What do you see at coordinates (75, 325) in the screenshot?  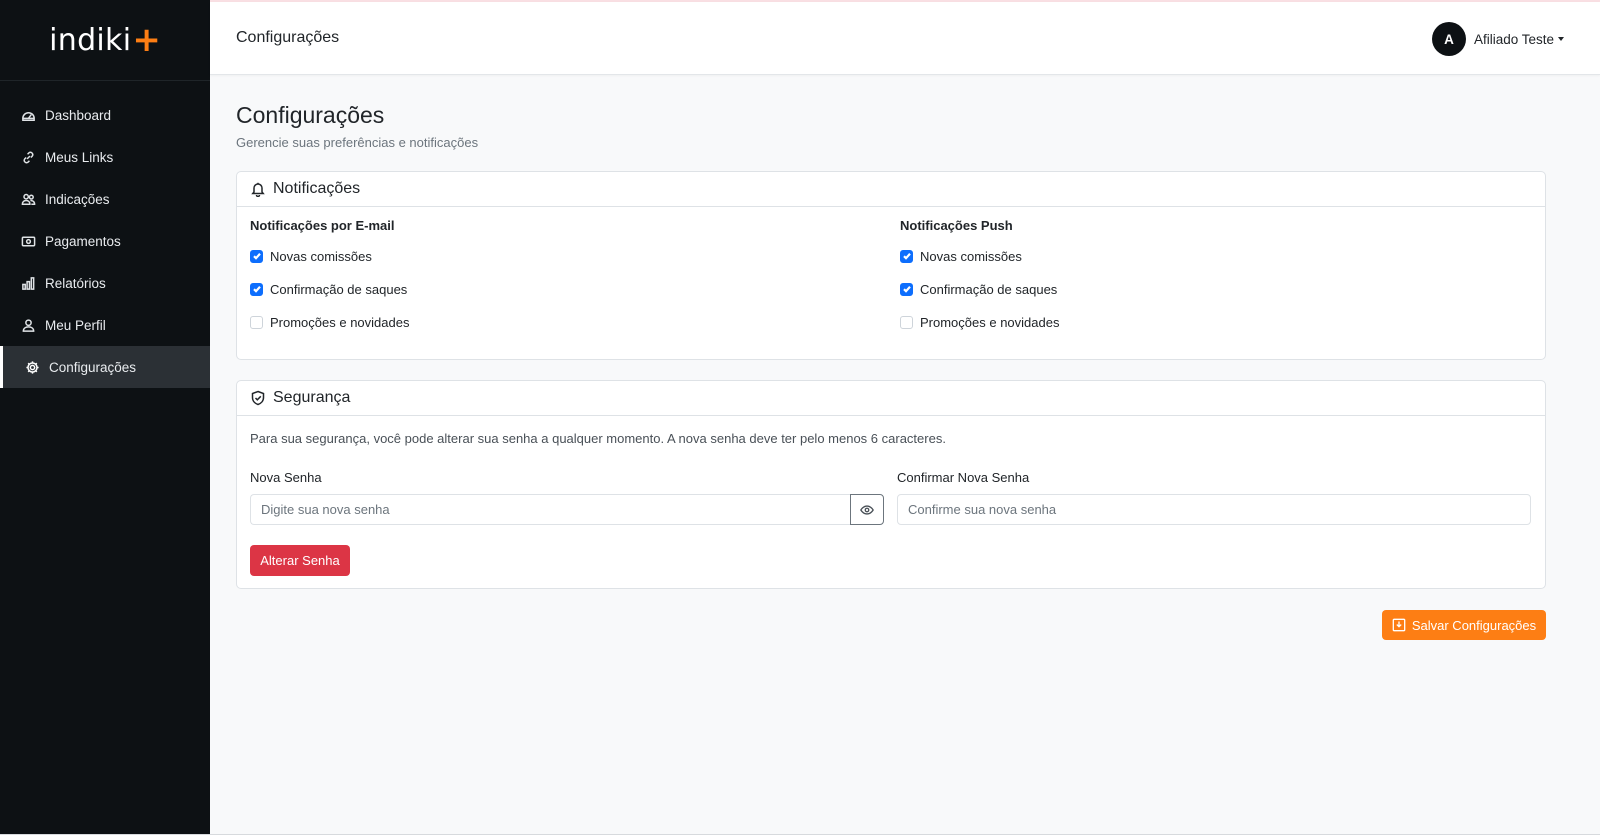 I see `sidebar-item-label: Meu Perfil` at bounding box center [75, 325].